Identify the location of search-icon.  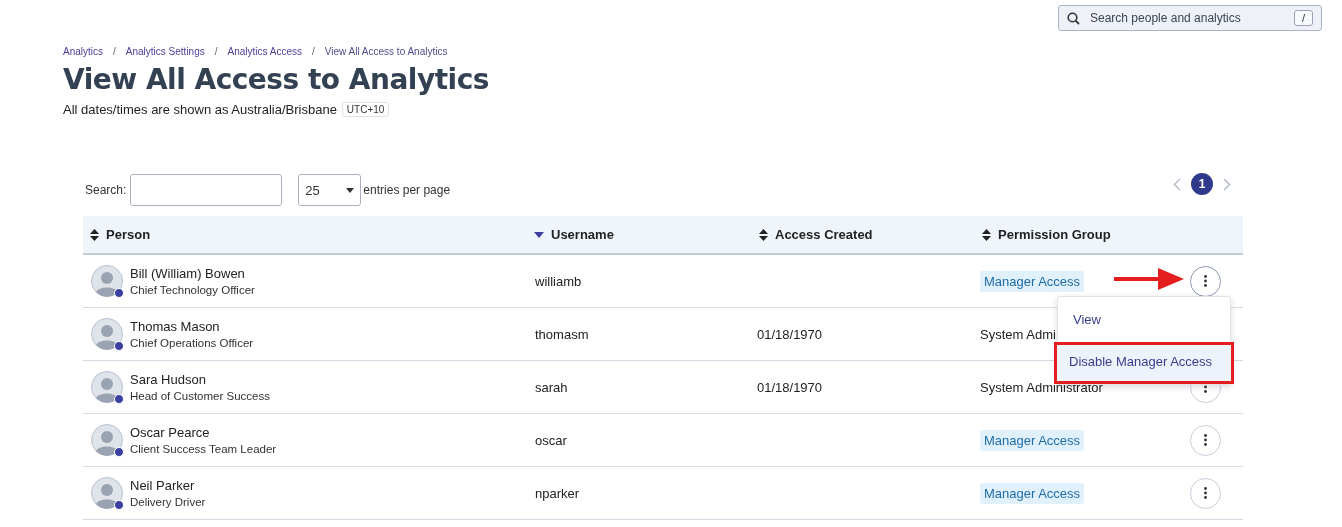
(1073, 18).